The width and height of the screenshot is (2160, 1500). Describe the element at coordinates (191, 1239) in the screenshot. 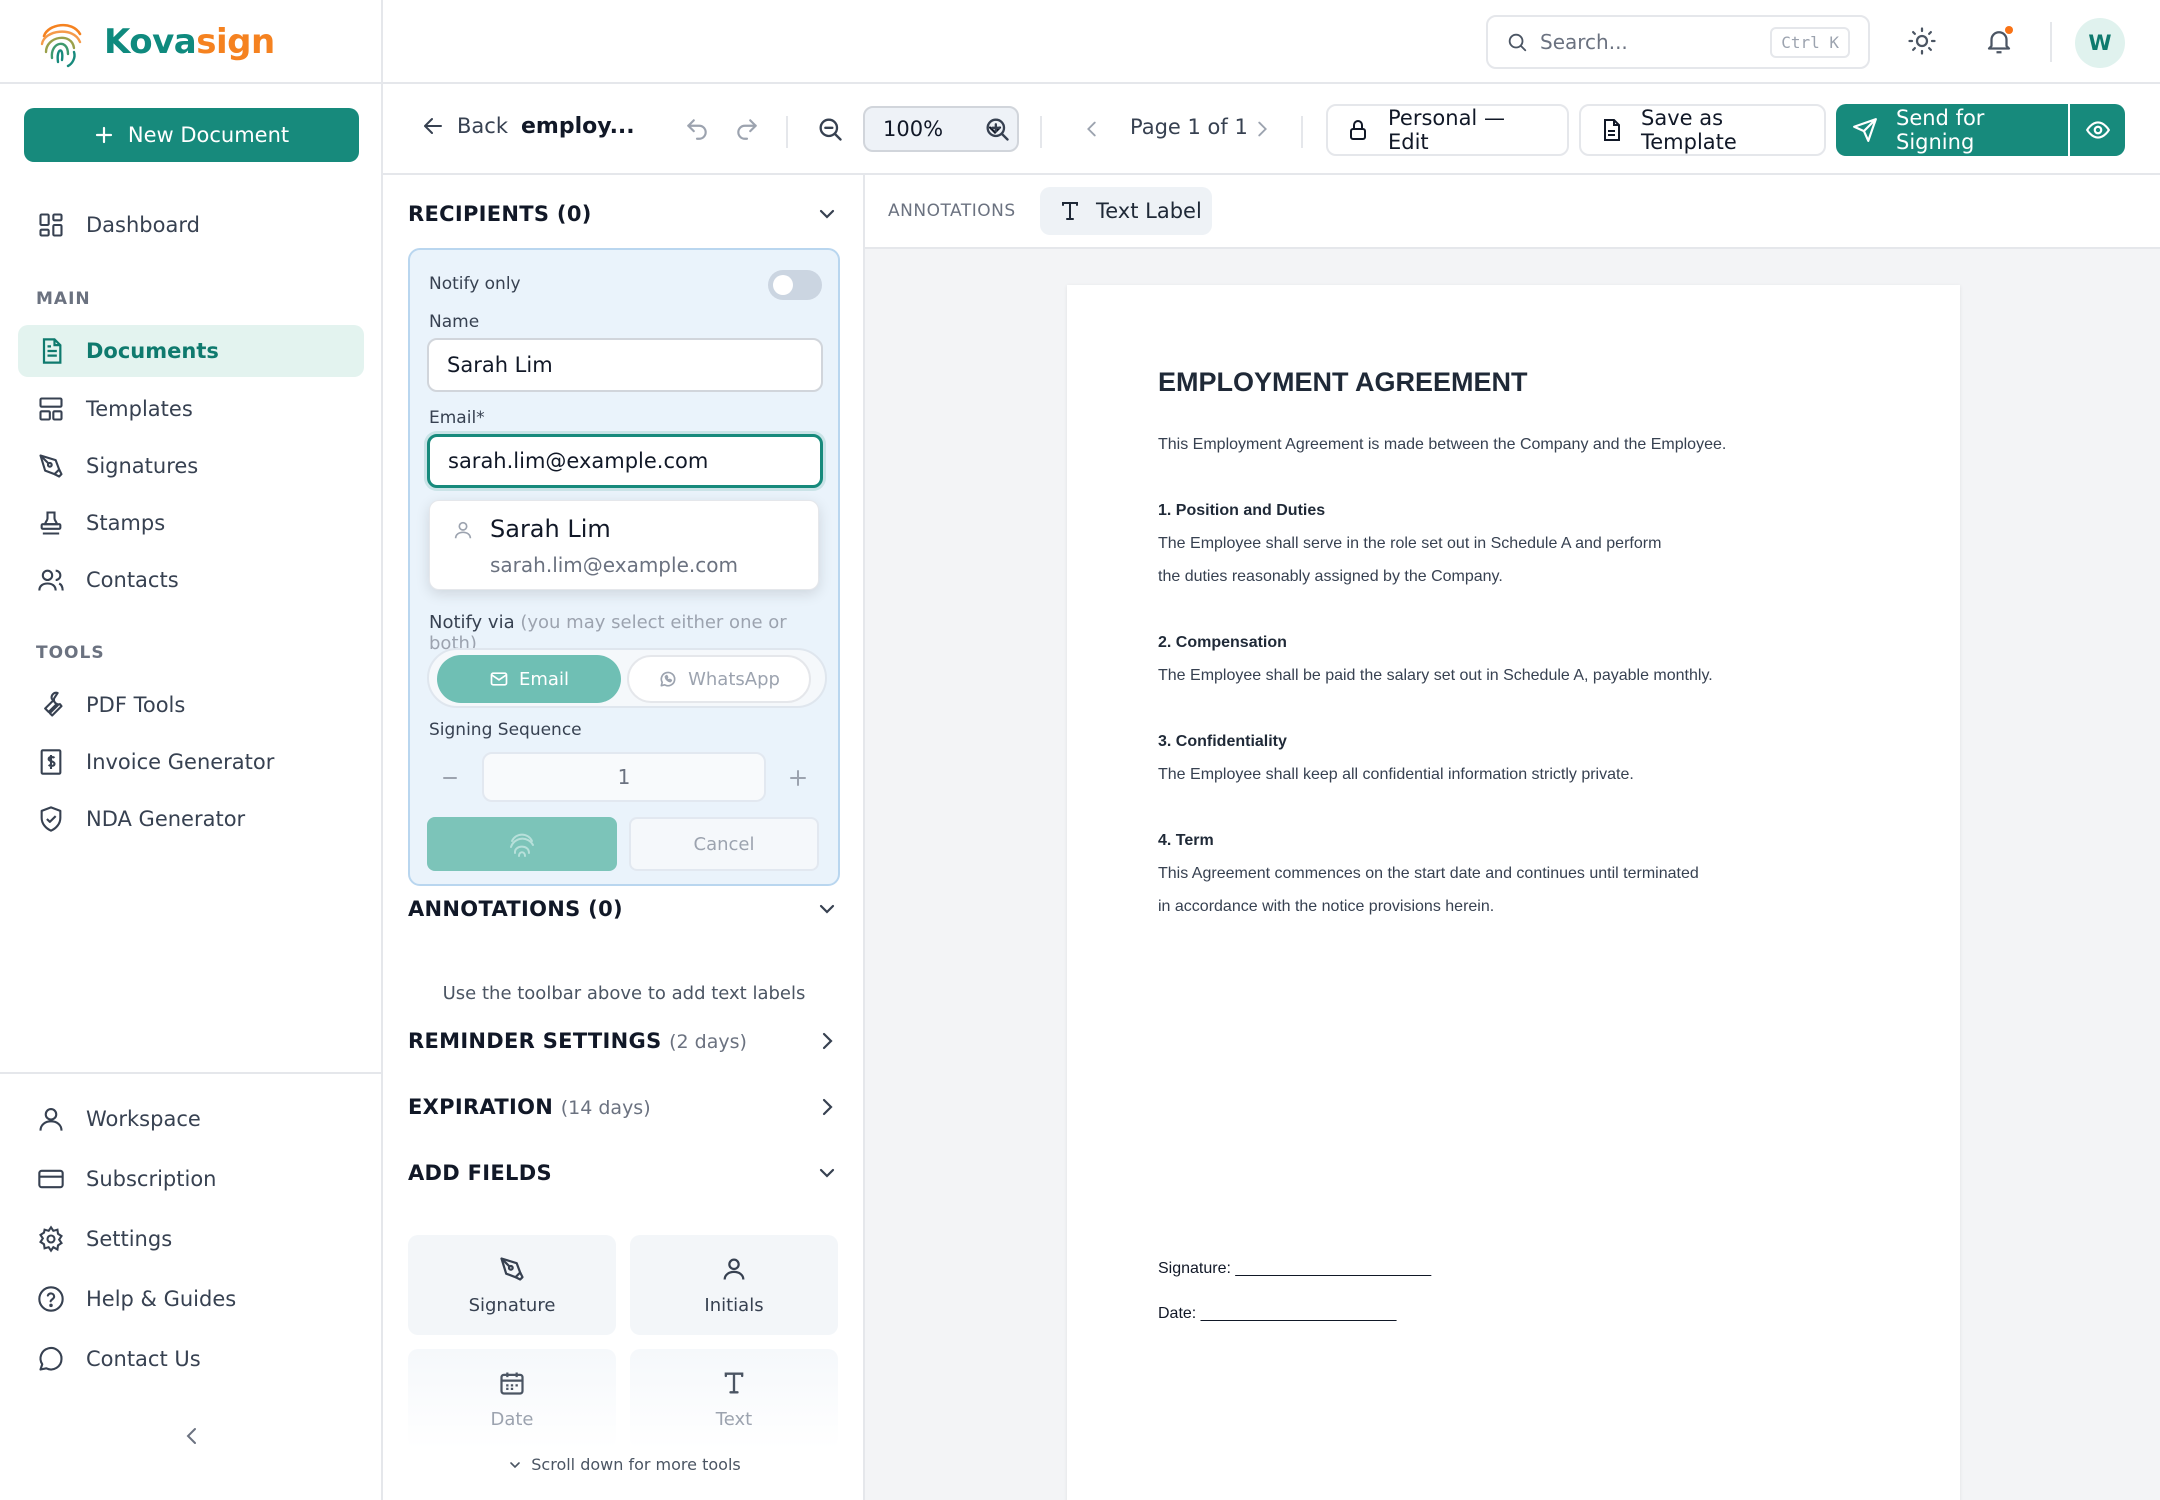

I see `sidebar-item-settings: Settings` at that location.